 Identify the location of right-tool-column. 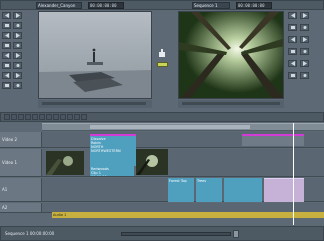
(305, 60).